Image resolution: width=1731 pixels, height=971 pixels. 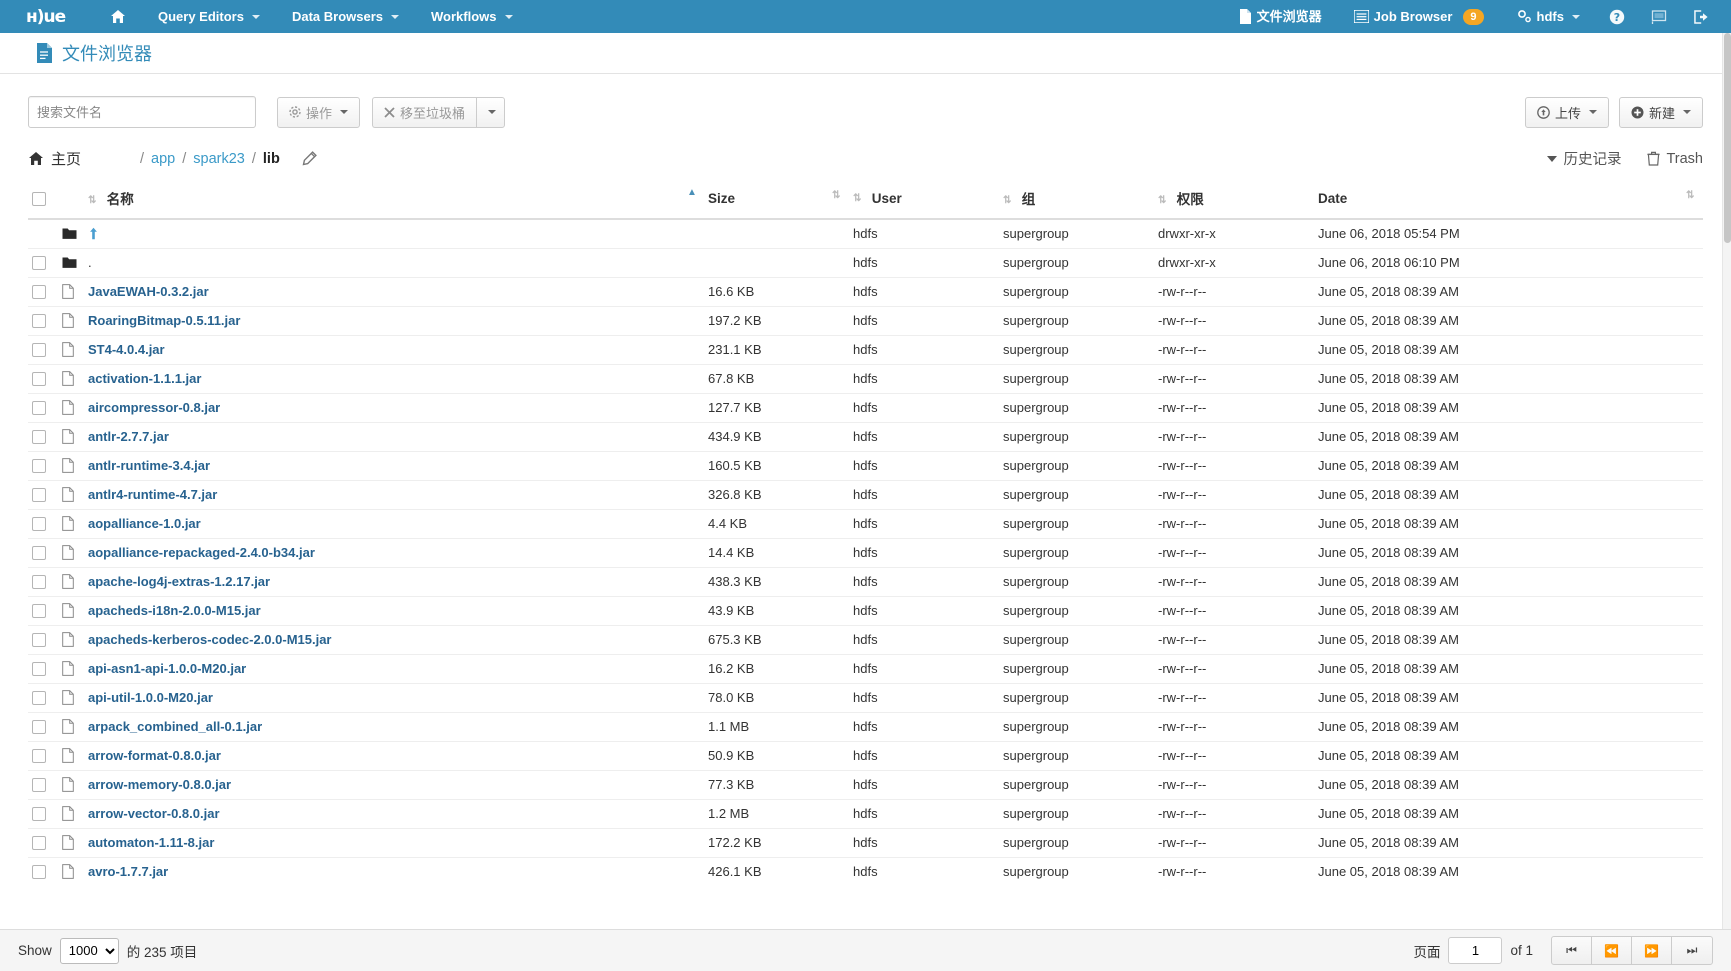 What do you see at coordinates (1692, 950) in the screenshot?
I see `last-page-button: ⏭` at bounding box center [1692, 950].